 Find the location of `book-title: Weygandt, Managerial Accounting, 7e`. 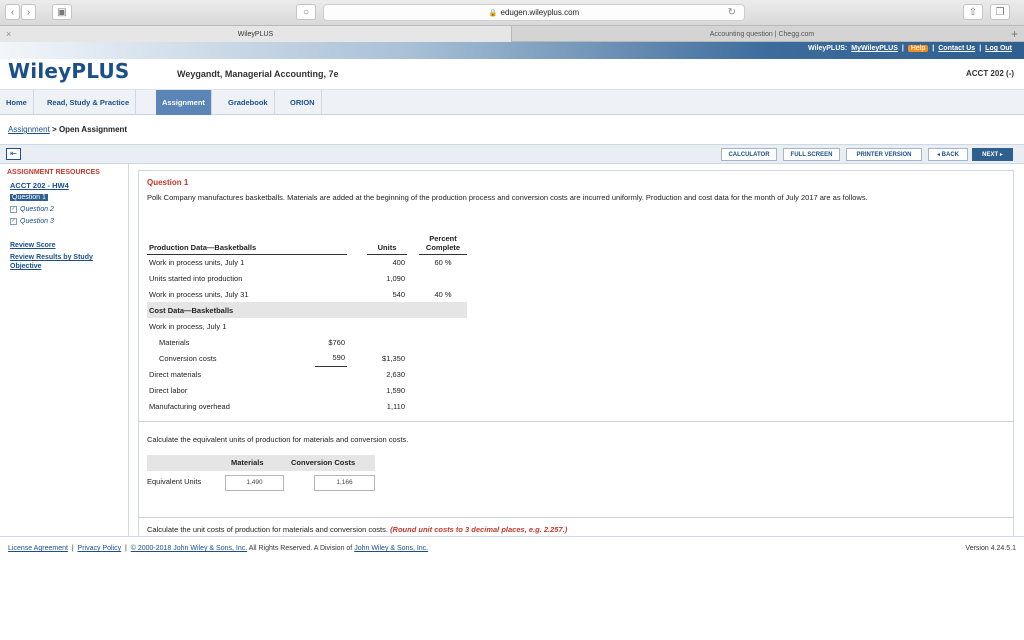

book-title: Weygandt, Managerial Accounting, 7e is located at coordinates (258, 74).